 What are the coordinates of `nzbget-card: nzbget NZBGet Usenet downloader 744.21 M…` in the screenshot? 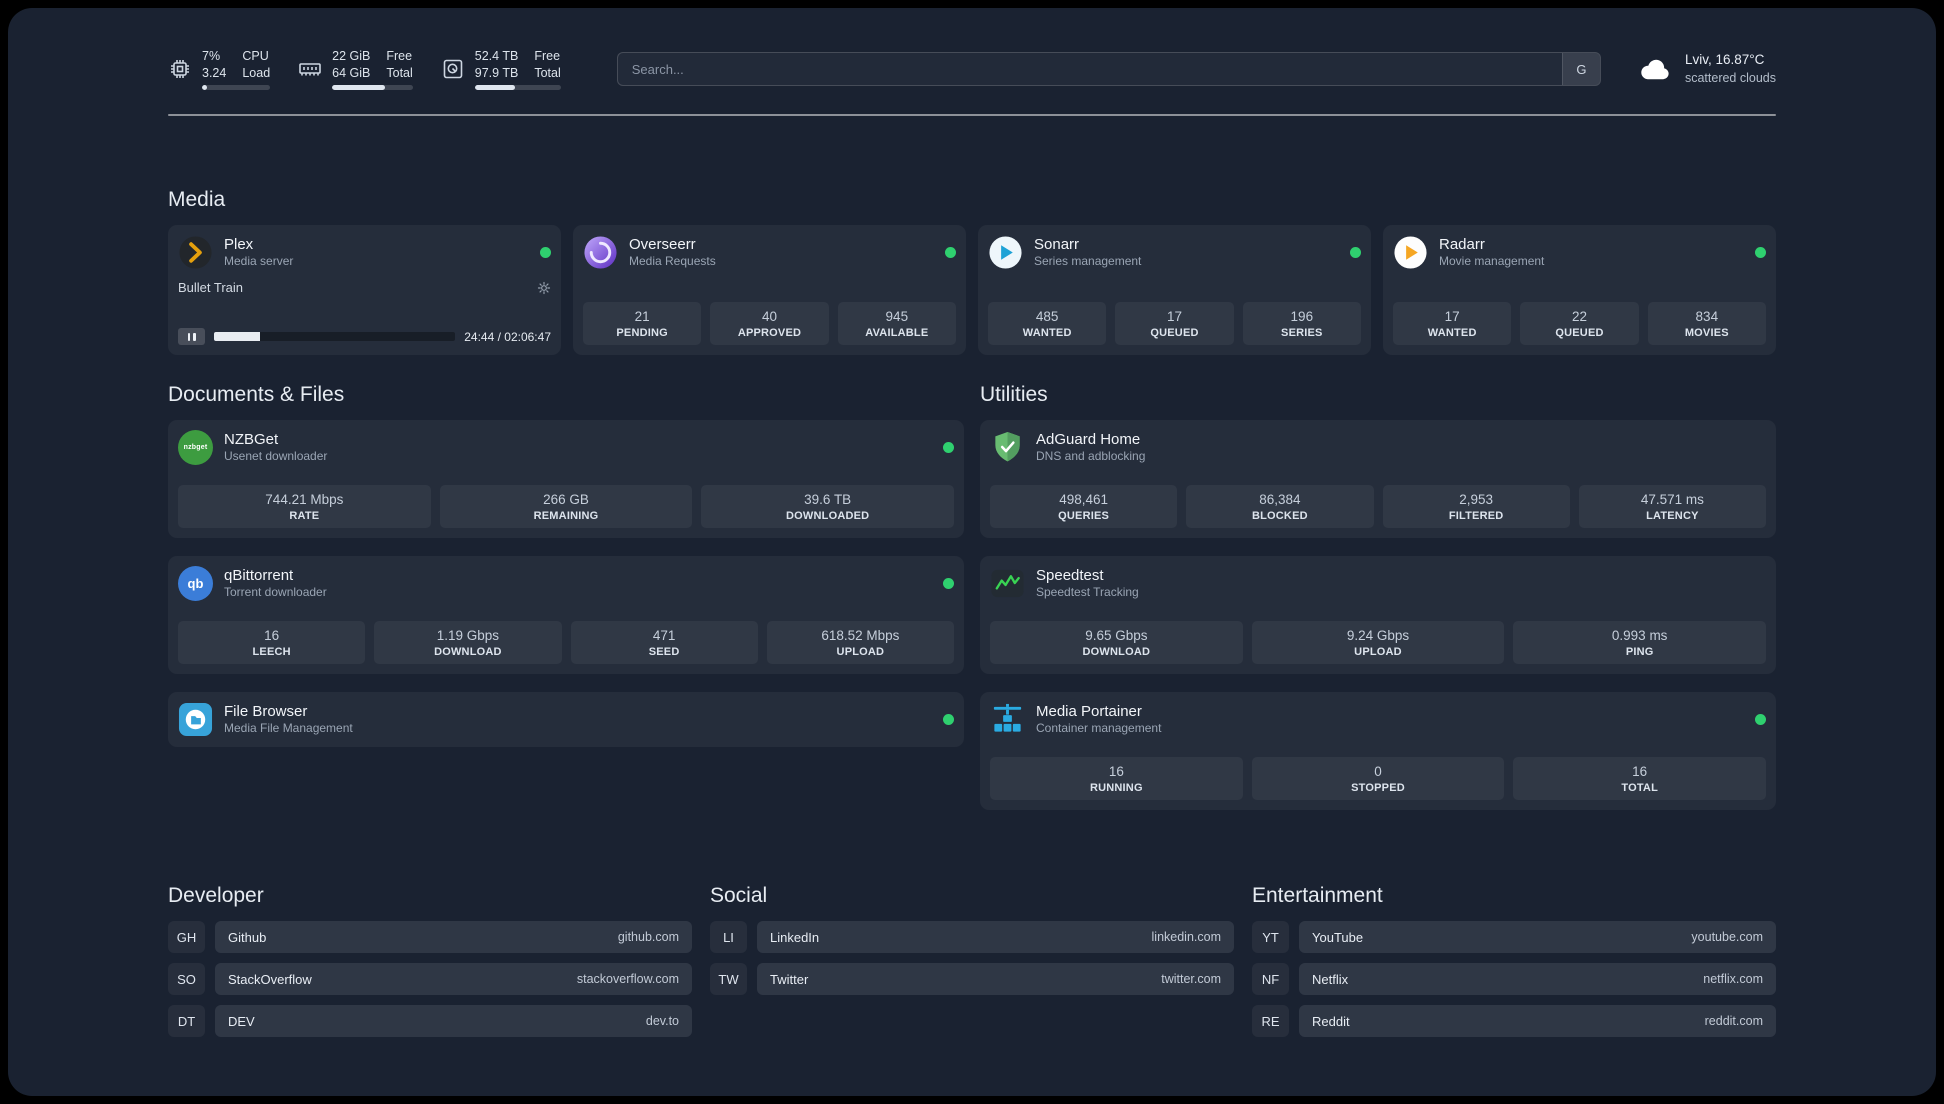 It's located at (566, 479).